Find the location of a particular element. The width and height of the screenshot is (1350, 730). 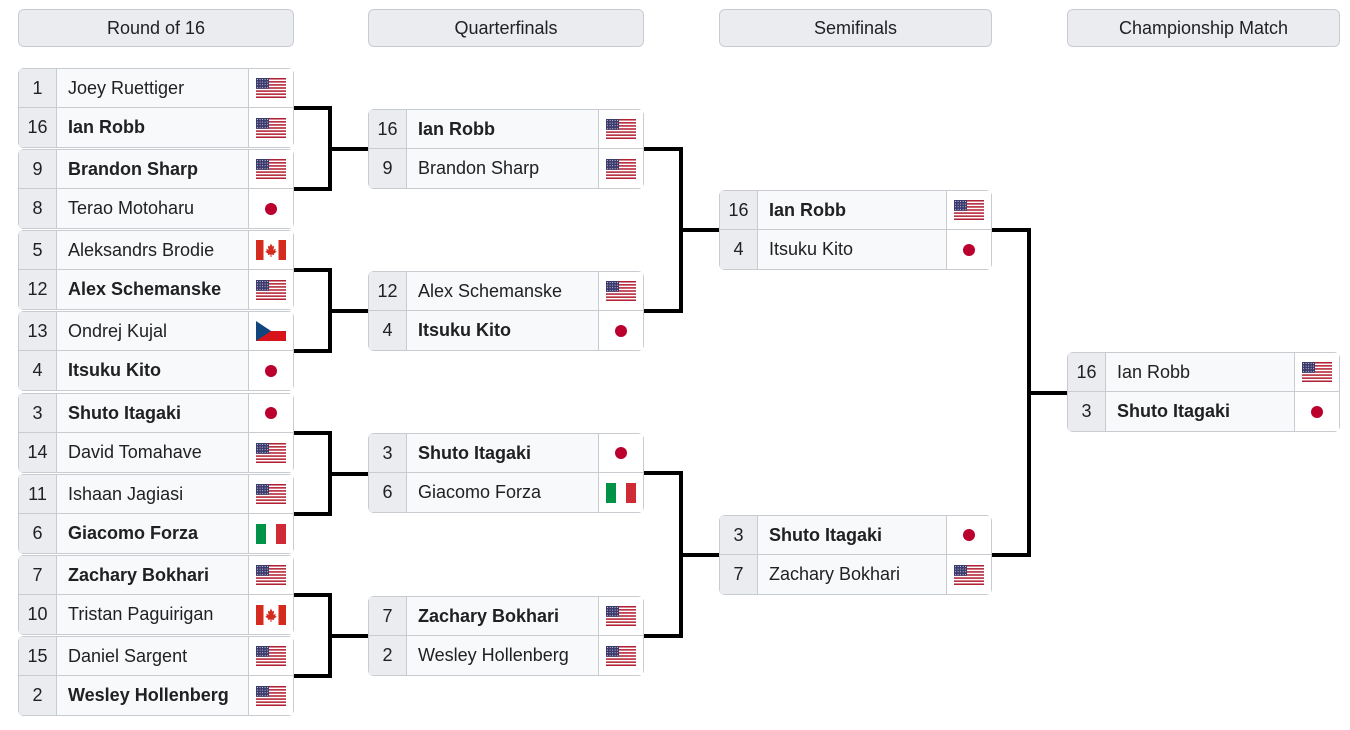

italy-flag-icon is located at coordinates (270, 533).